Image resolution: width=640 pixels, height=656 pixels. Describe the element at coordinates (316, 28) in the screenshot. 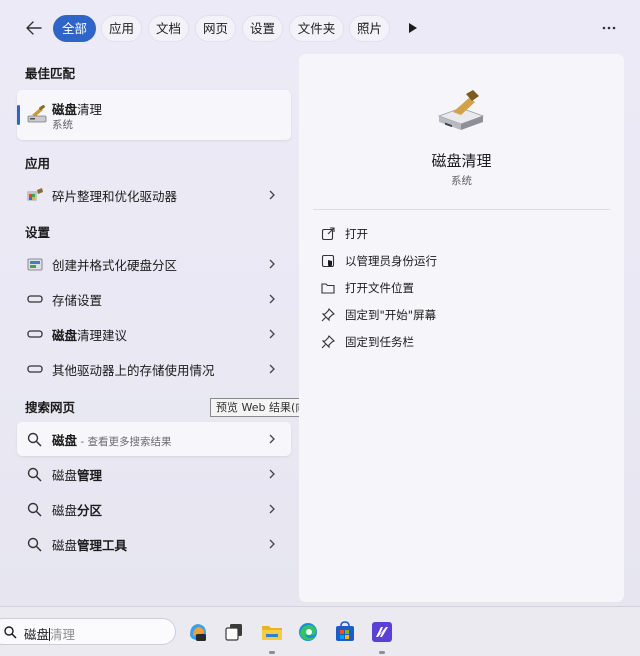

I see `tab-folders: 文件夹` at that location.